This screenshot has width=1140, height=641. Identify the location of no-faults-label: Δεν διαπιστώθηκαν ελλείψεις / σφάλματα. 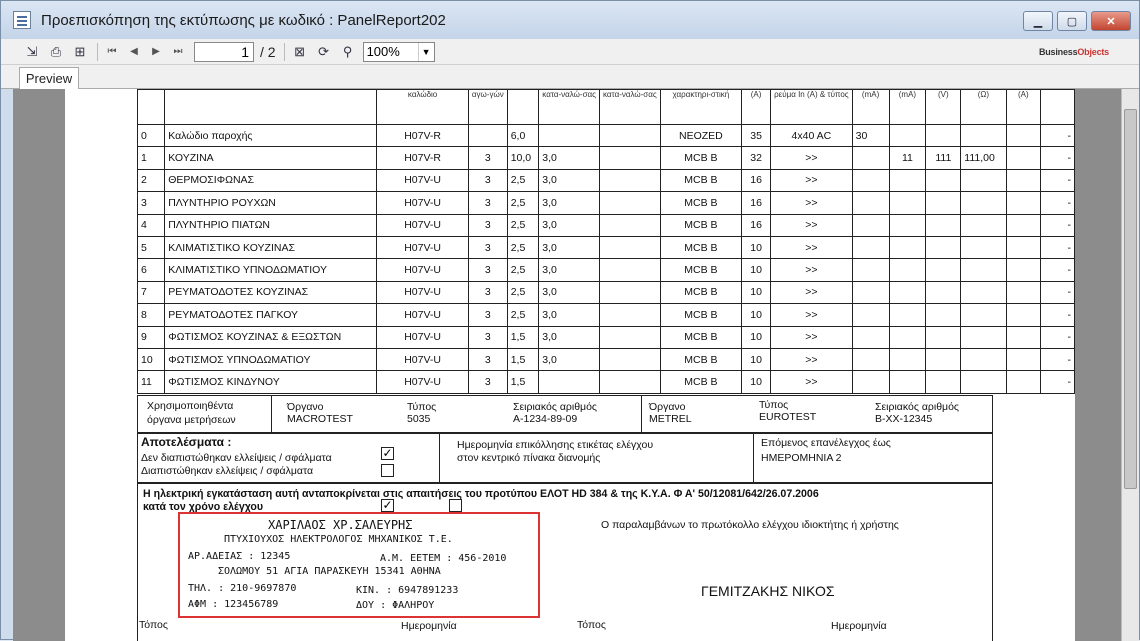
(236, 458).